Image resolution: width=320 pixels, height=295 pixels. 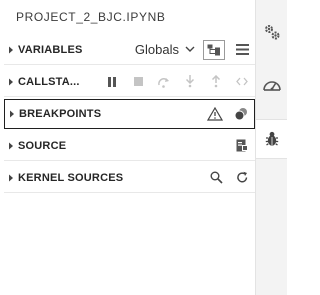 I want to click on warning-icon, so click(x=215, y=114).